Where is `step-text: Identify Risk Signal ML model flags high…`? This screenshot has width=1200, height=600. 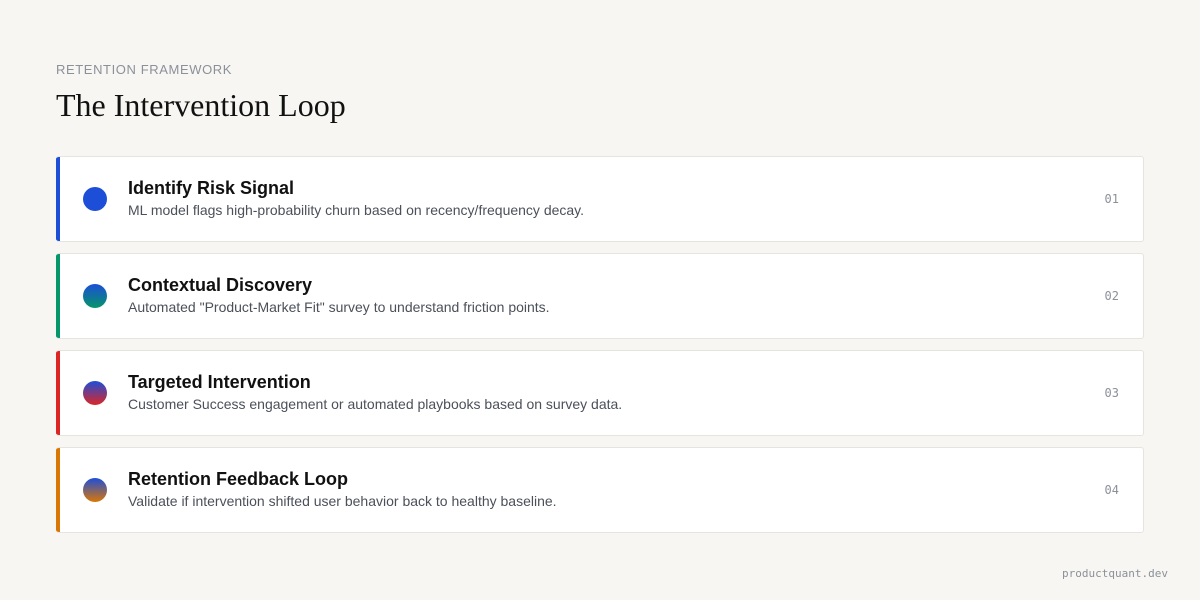
step-text: Identify Risk Signal ML model flags high… is located at coordinates (590, 198).